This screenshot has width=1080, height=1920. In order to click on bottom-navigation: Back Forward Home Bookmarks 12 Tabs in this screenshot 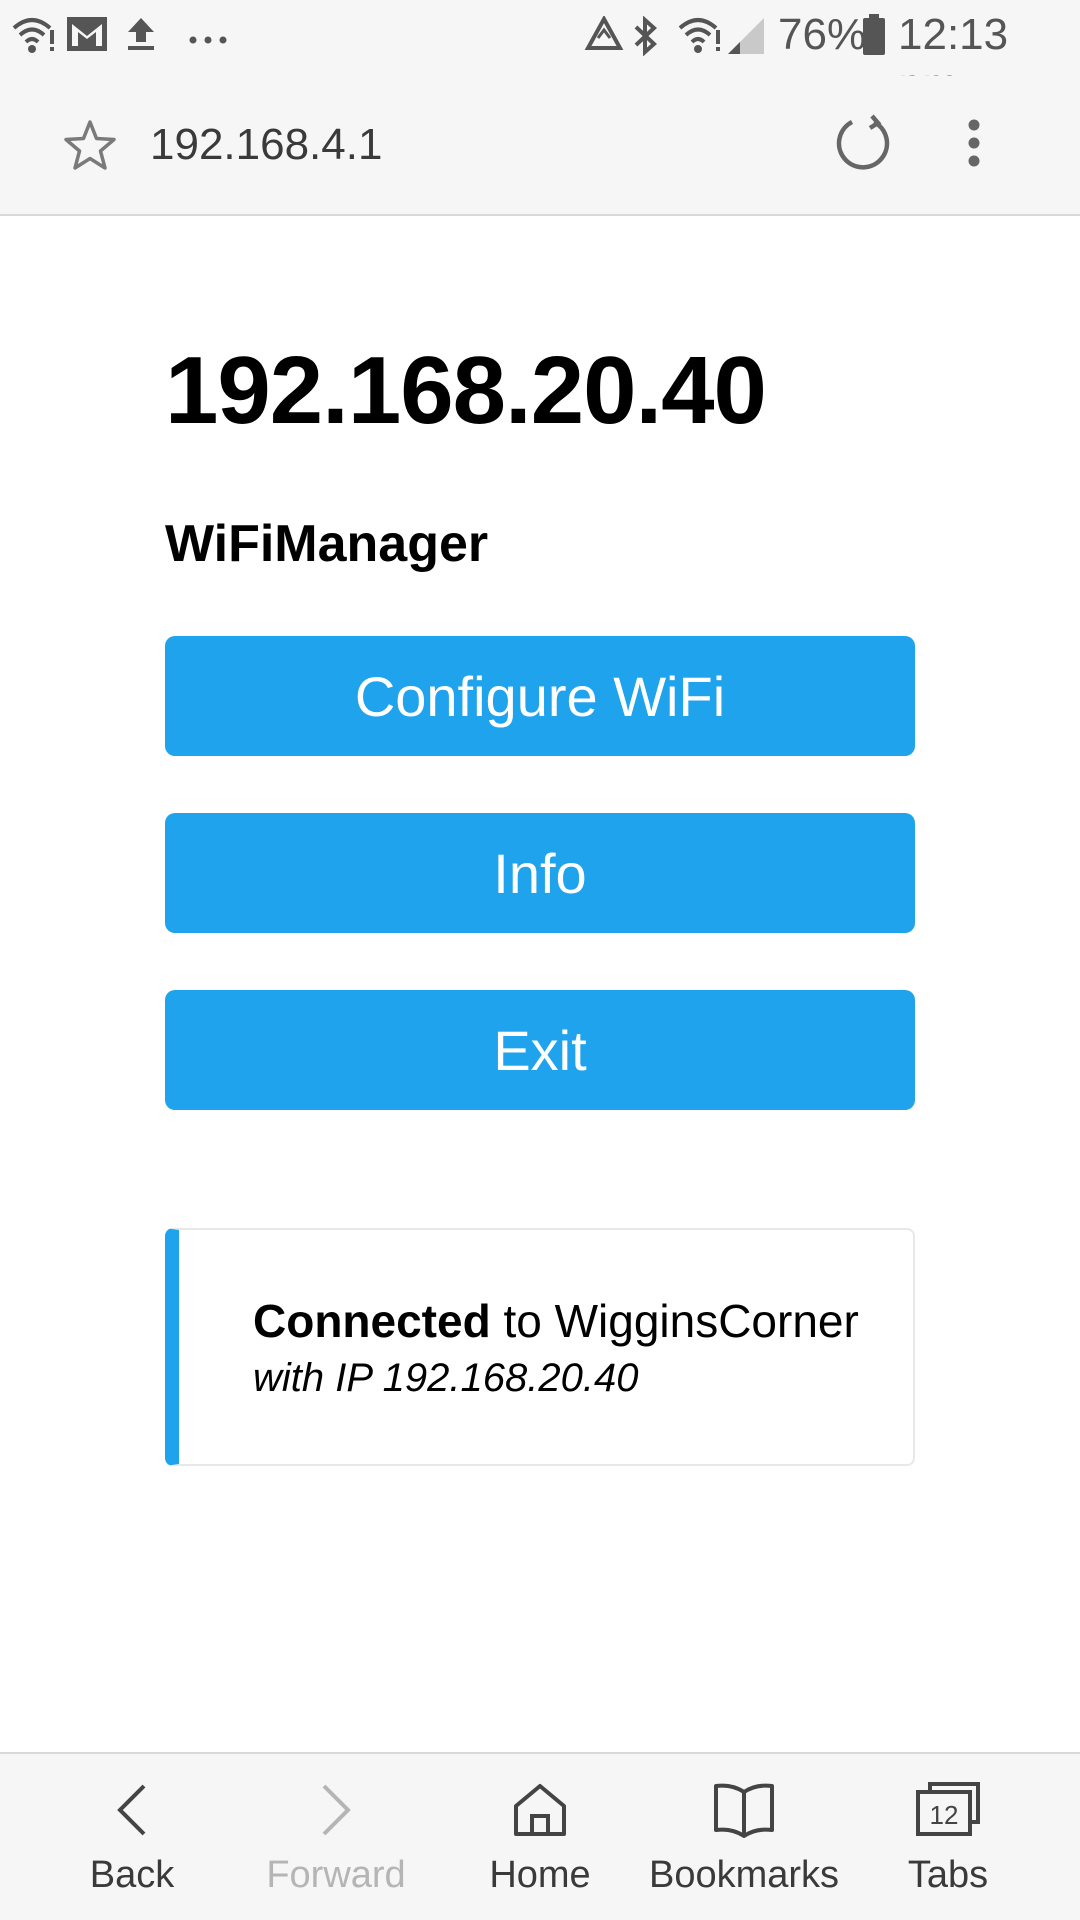, I will do `click(540, 1836)`.